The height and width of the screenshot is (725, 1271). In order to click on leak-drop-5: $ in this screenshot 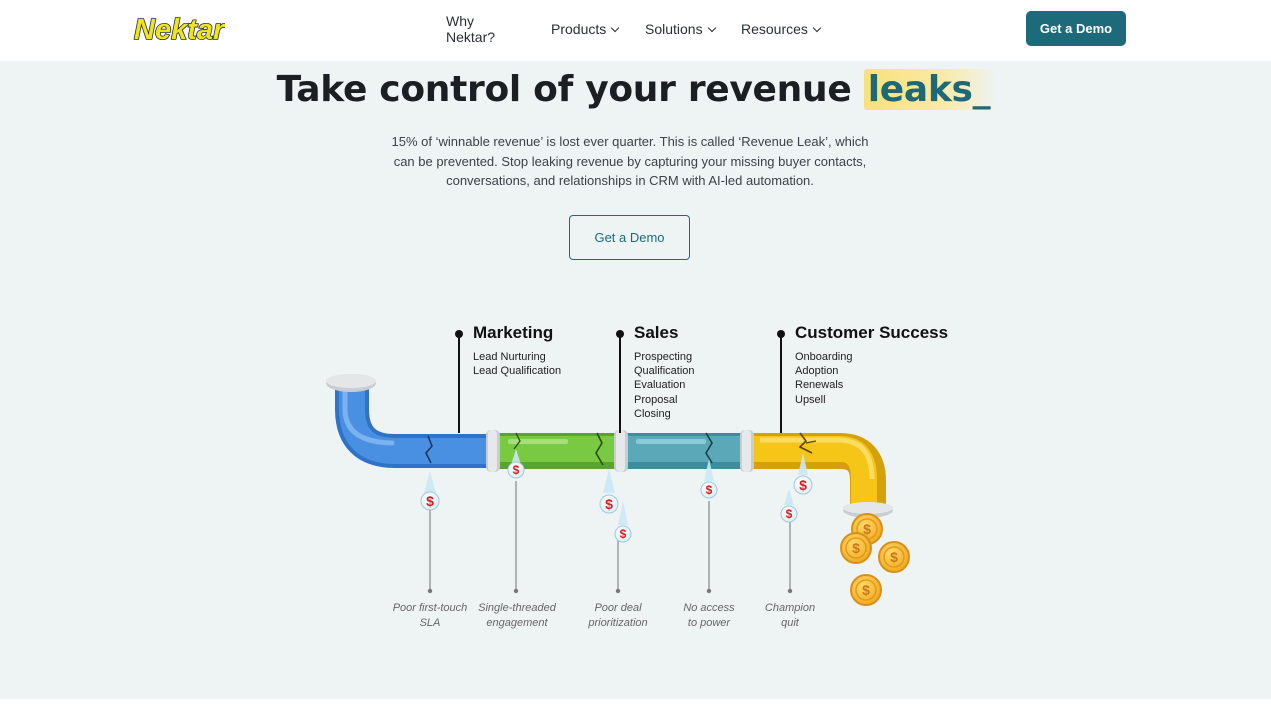, I will do `click(709, 490)`.